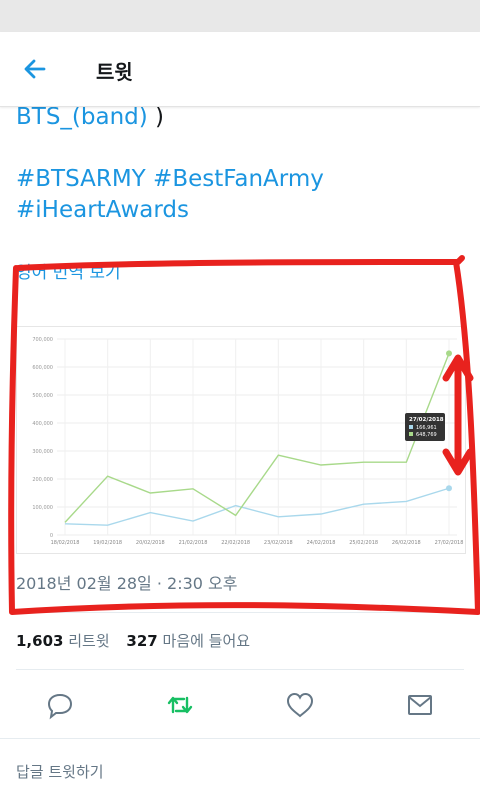 The image size is (480, 800). Describe the element at coordinates (68, 270) in the screenshot. I see `translate-link: 영어 번역 보기` at that location.